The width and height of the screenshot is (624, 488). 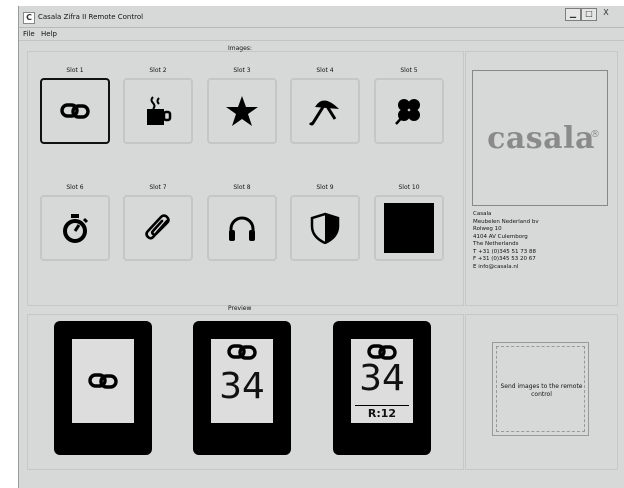 I want to click on logo-text: casala, so click(x=541, y=138).